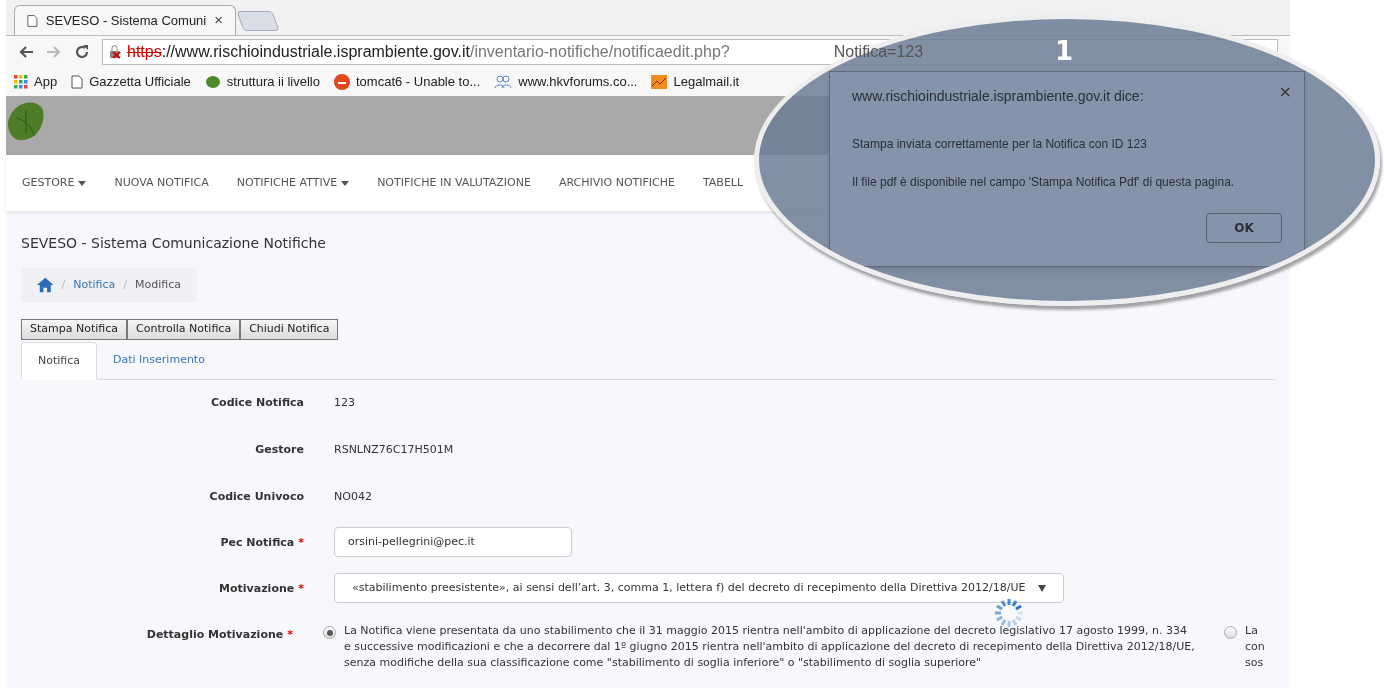 The width and height of the screenshot is (1384, 688). What do you see at coordinates (289, 329) in the screenshot?
I see `action-button: Chiudi Notifica` at bounding box center [289, 329].